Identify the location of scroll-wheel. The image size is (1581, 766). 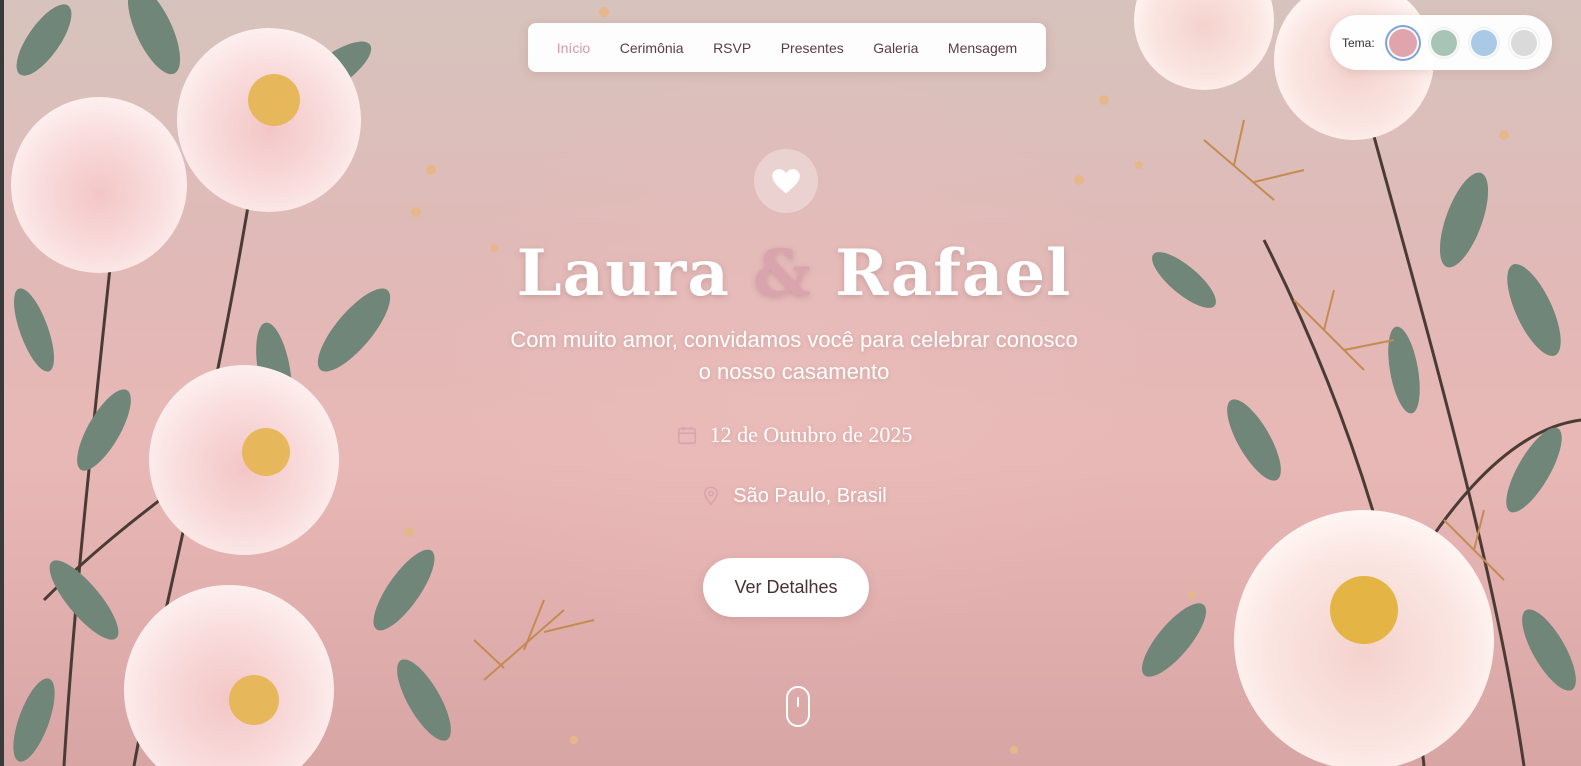
(798, 702).